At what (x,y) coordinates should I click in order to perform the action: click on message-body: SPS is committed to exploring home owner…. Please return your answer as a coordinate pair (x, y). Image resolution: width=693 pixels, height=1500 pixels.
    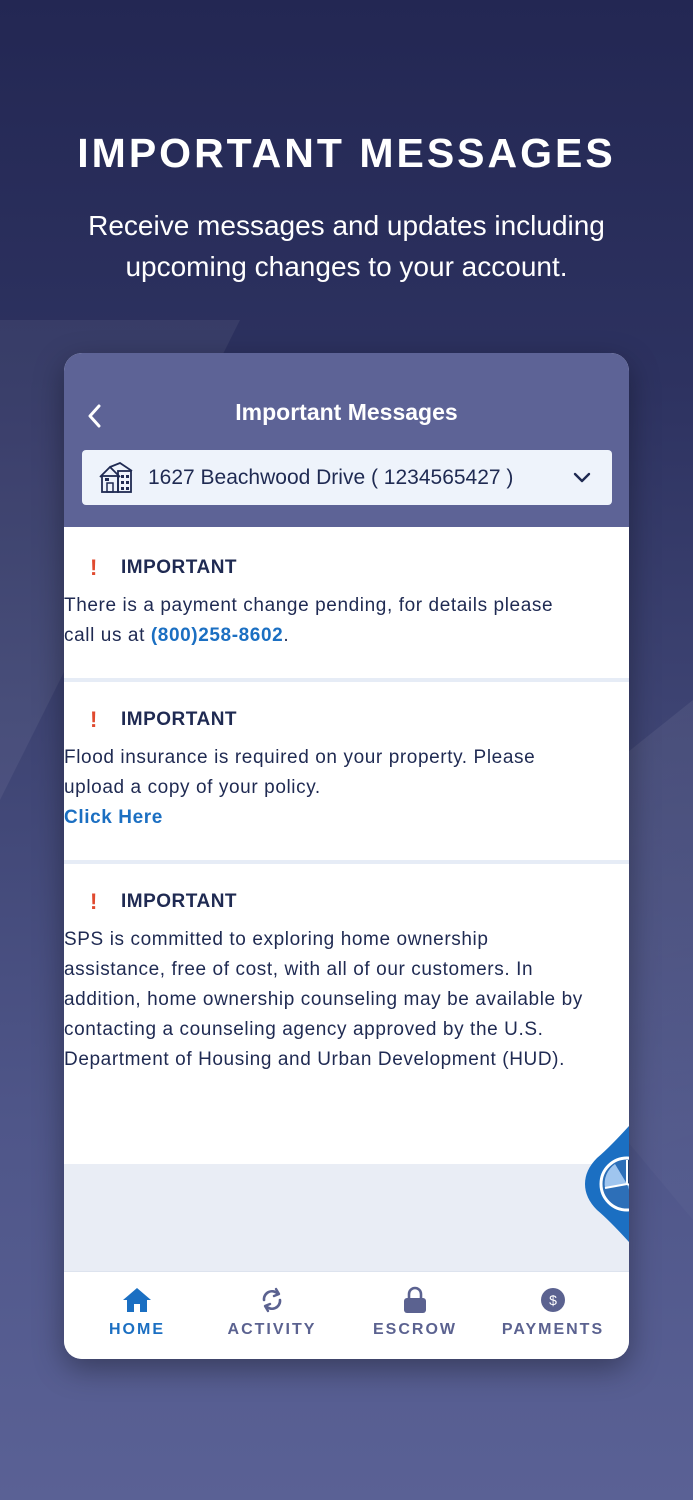
    Looking at the image, I should click on (323, 999).